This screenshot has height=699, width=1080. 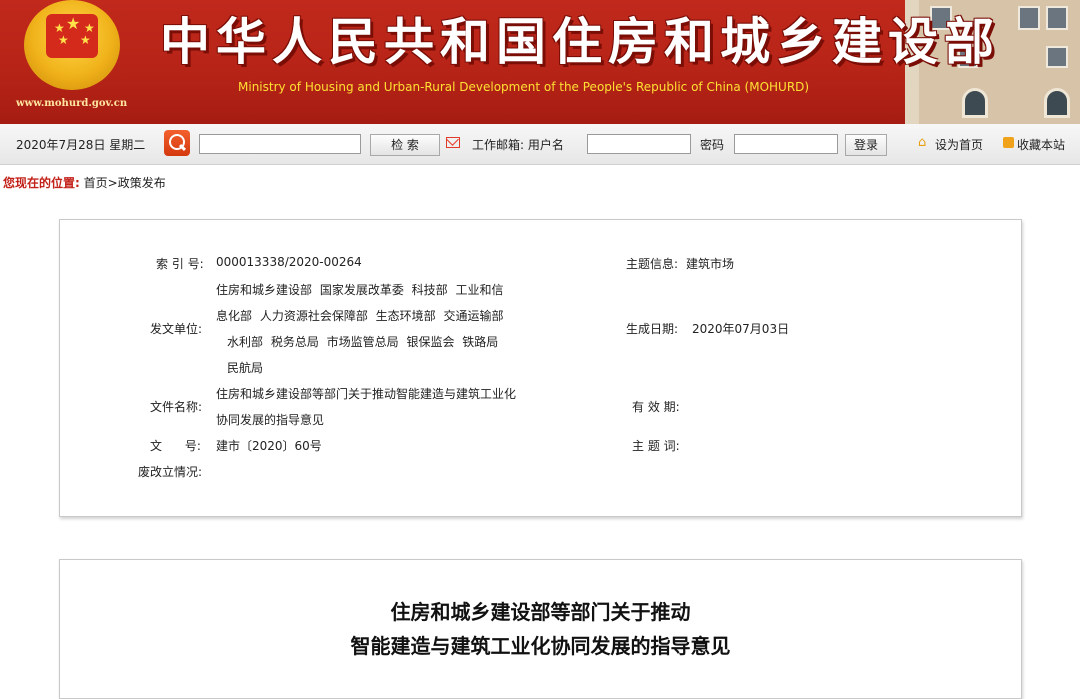 I want to click on issuer-line: 水利部 税务总局 市场监管总局 银保监会 铁路局, so click(x=363, y=342).